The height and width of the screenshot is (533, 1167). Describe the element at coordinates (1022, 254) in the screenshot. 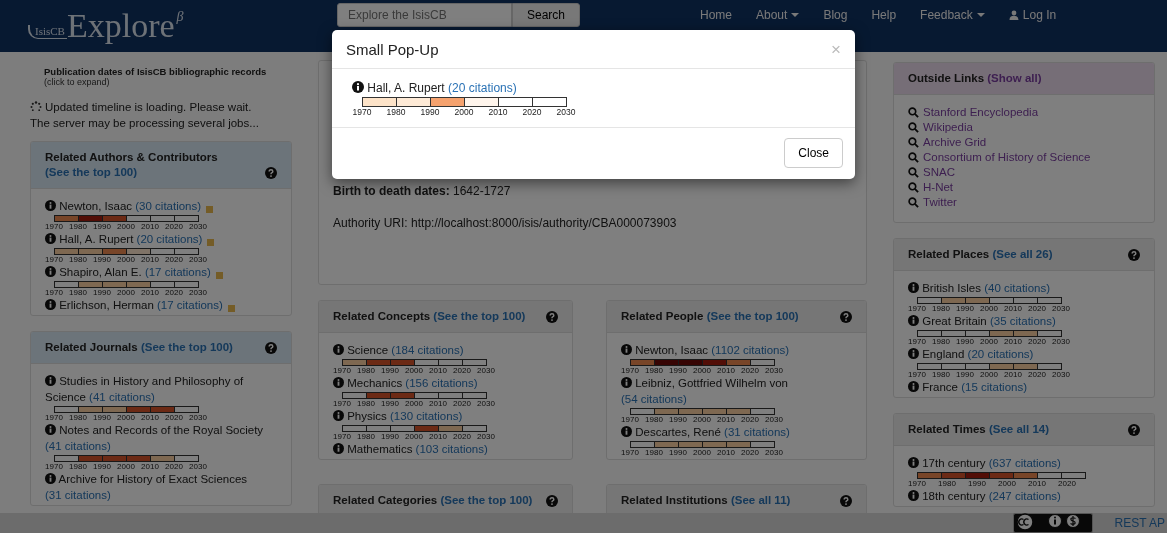

I see `see-all-link: (See all 26)` at that location.